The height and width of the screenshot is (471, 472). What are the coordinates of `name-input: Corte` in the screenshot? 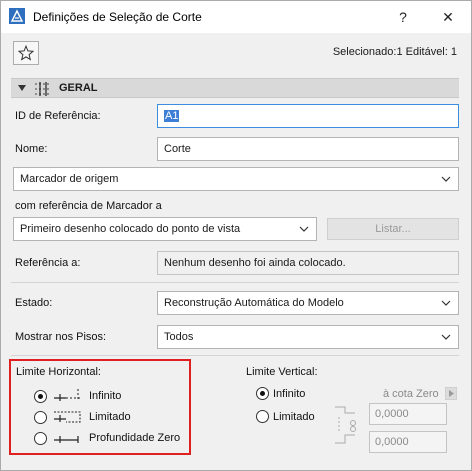 It's located at (308, 149).